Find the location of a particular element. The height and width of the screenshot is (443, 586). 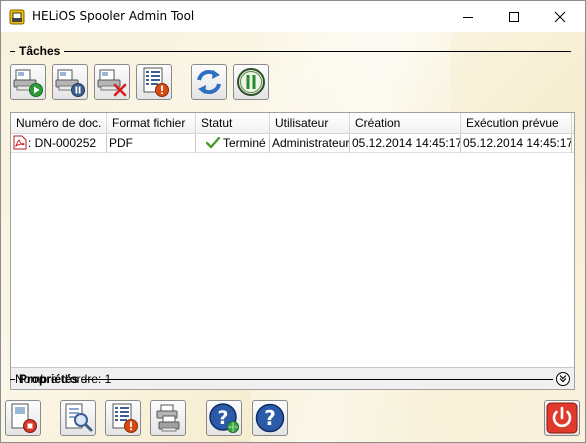

start-job-button is located at coordinates (28, 82).